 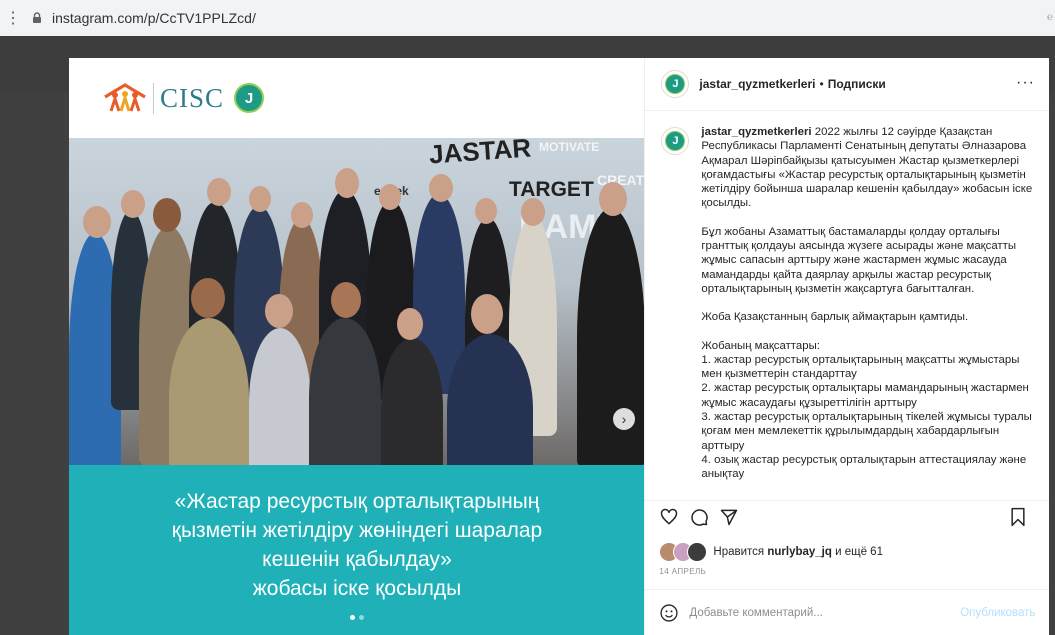 I want to click on post-actions, so click(x=847, y=516).